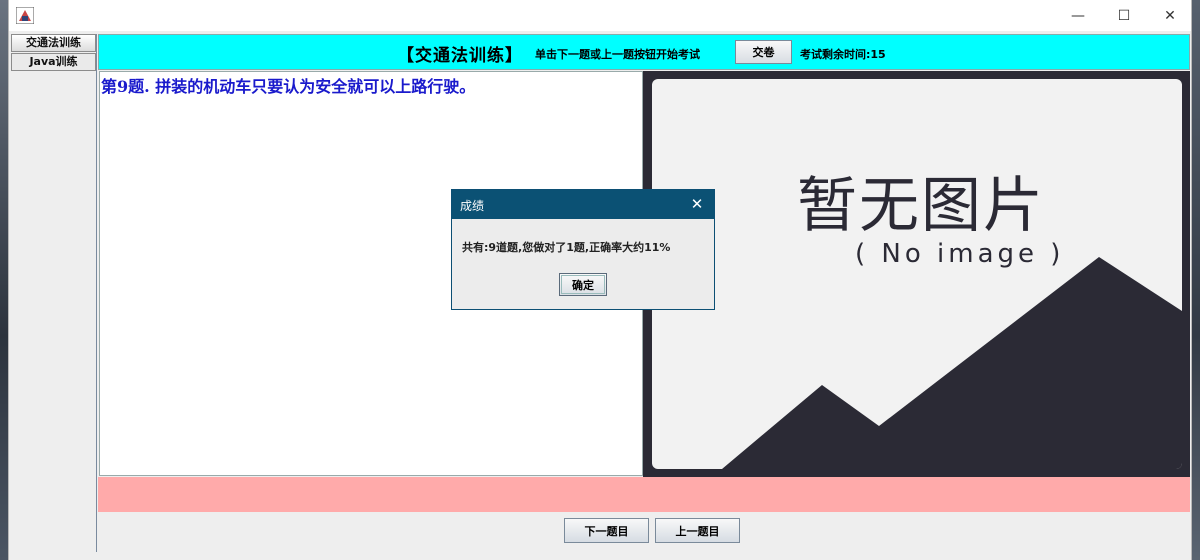 The height and width of the screenshot is (560, 1200). I want to click on dialog-ok-button: 确定, so click(583, 284).